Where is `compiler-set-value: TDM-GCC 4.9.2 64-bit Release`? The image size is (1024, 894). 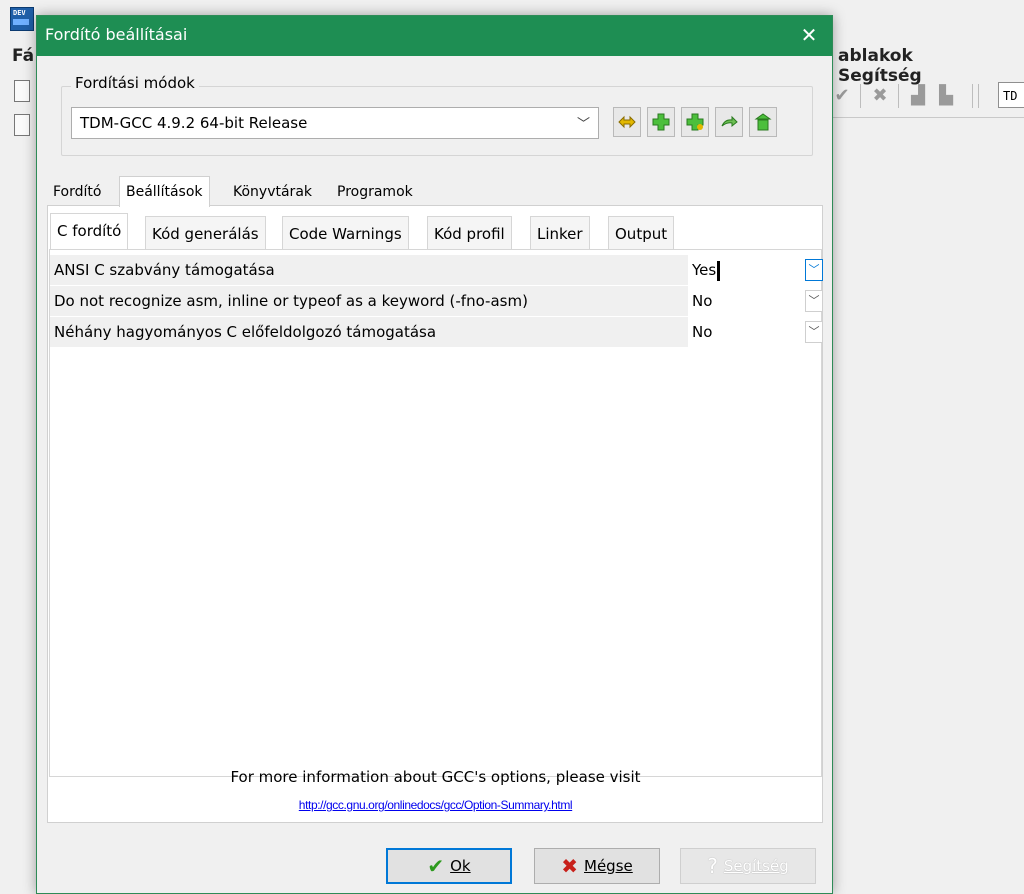 compiler-set-value: TDM-GCC 4.9.2 64-bit Release is located at coordinates (194, 123).